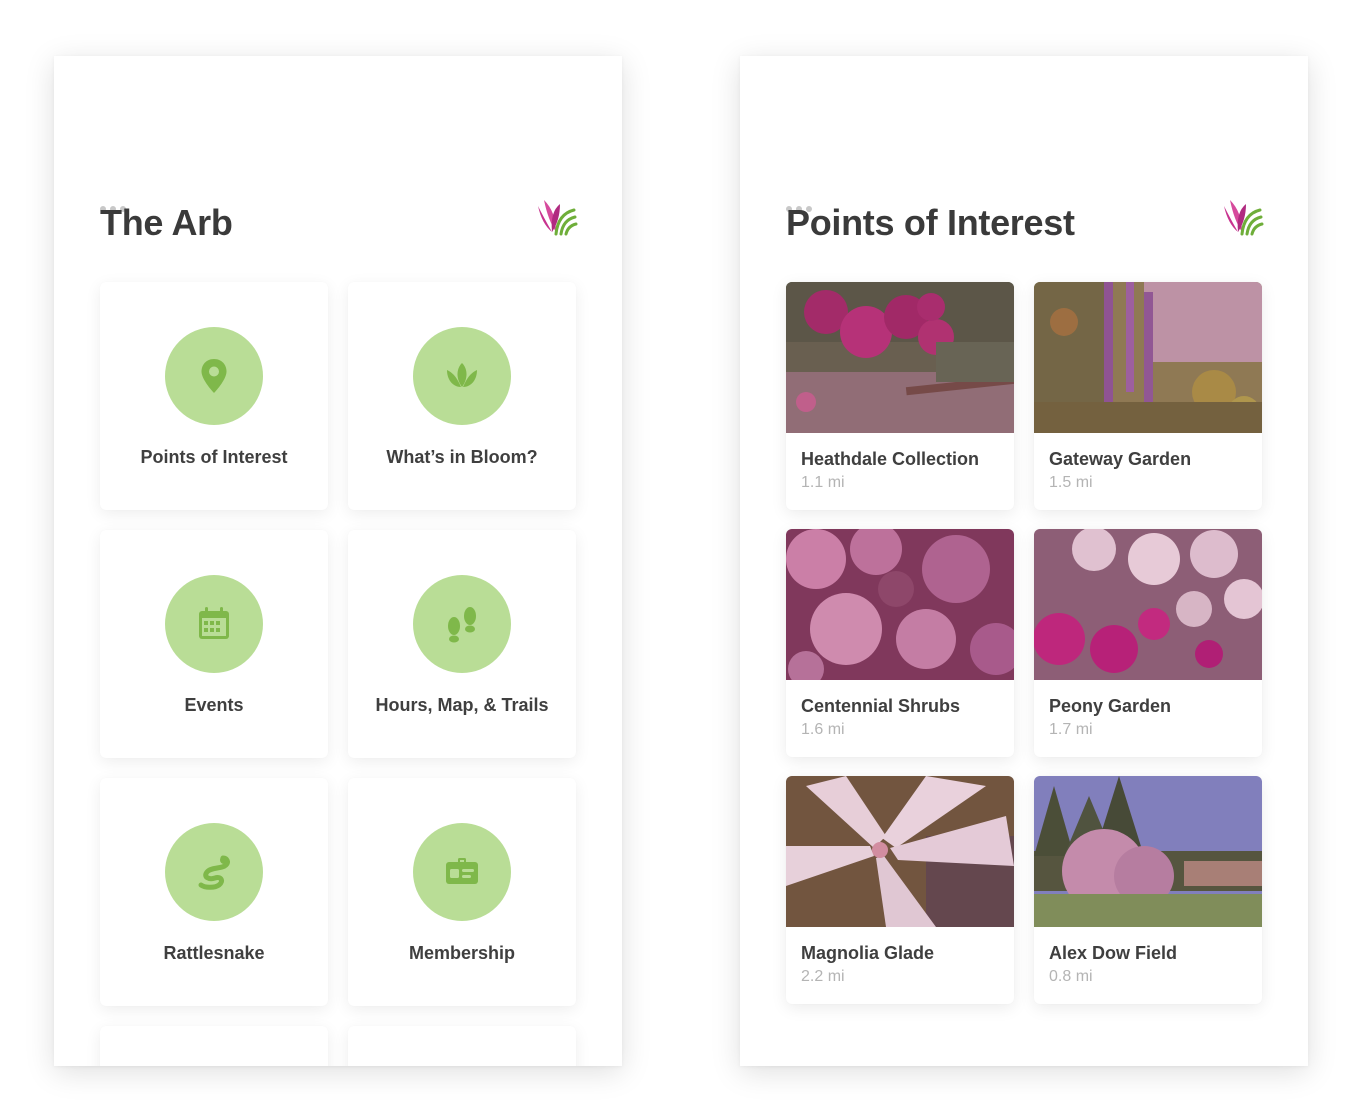 The image size is (1366, 1120). I want to click on poi-card-heathdale-collection: Heathdale Collection 1.1 mi, so click(900, 396).